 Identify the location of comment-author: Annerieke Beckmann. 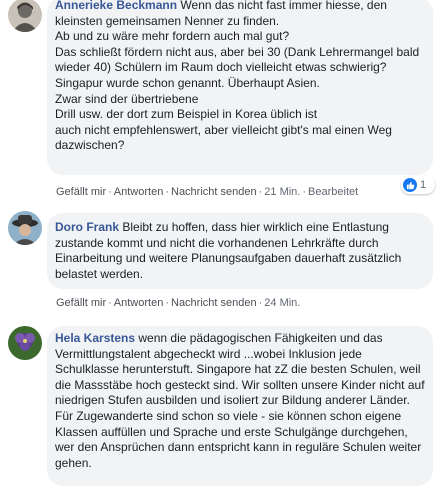
(116, 6).